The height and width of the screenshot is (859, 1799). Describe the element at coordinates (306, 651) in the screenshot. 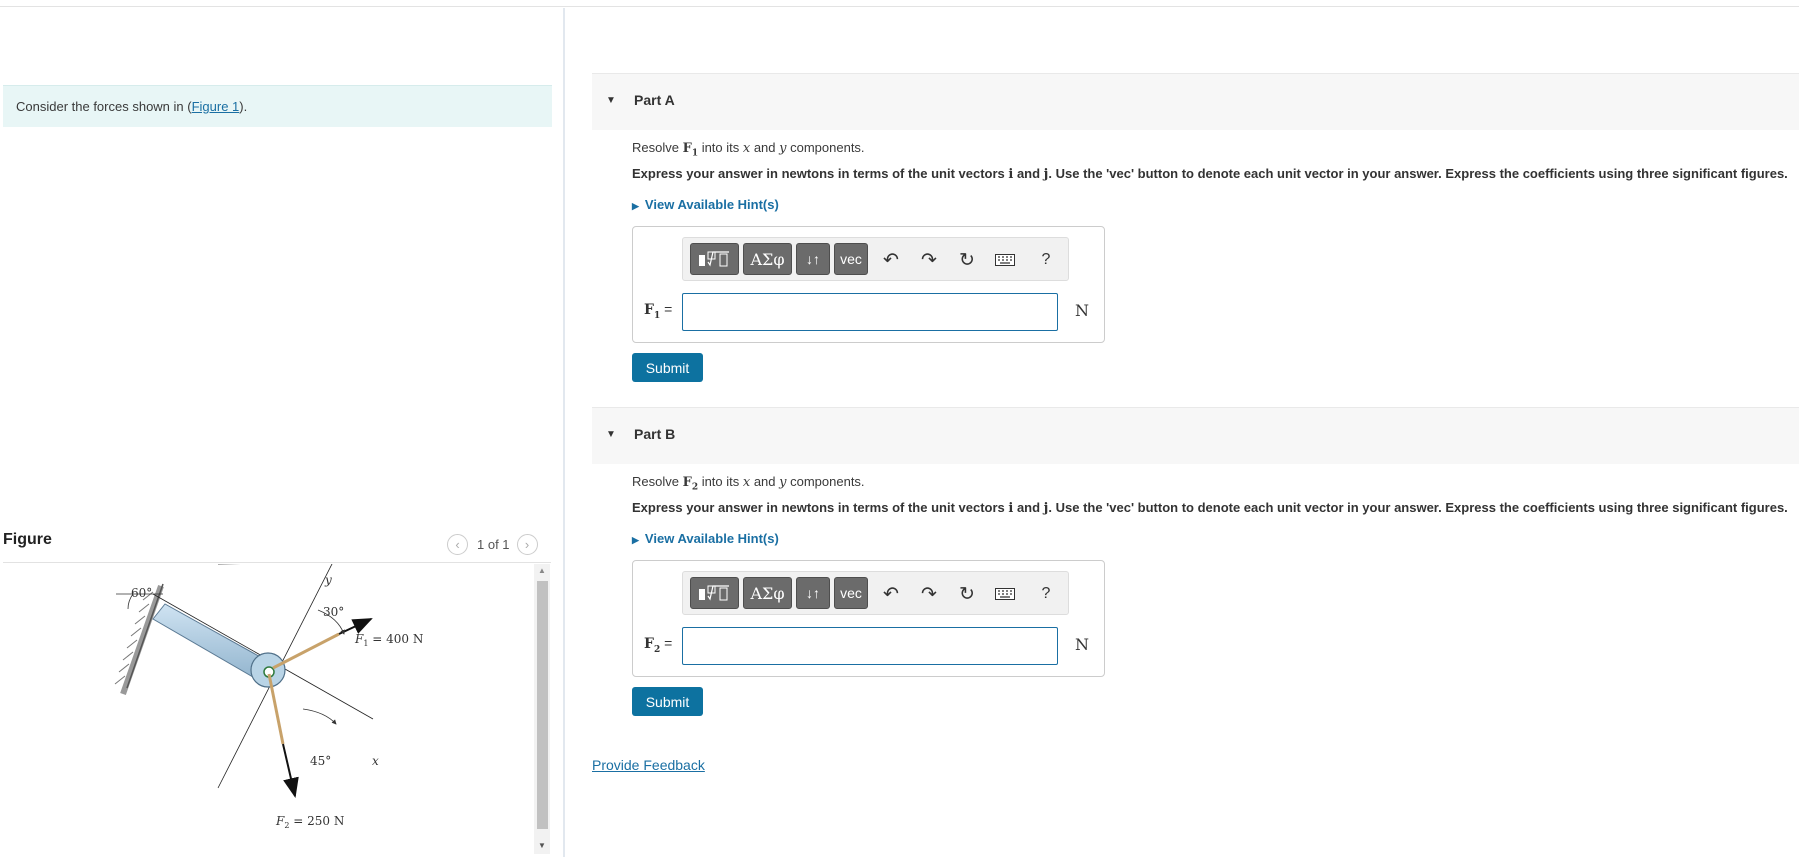

I see `cable-f1` at that location.